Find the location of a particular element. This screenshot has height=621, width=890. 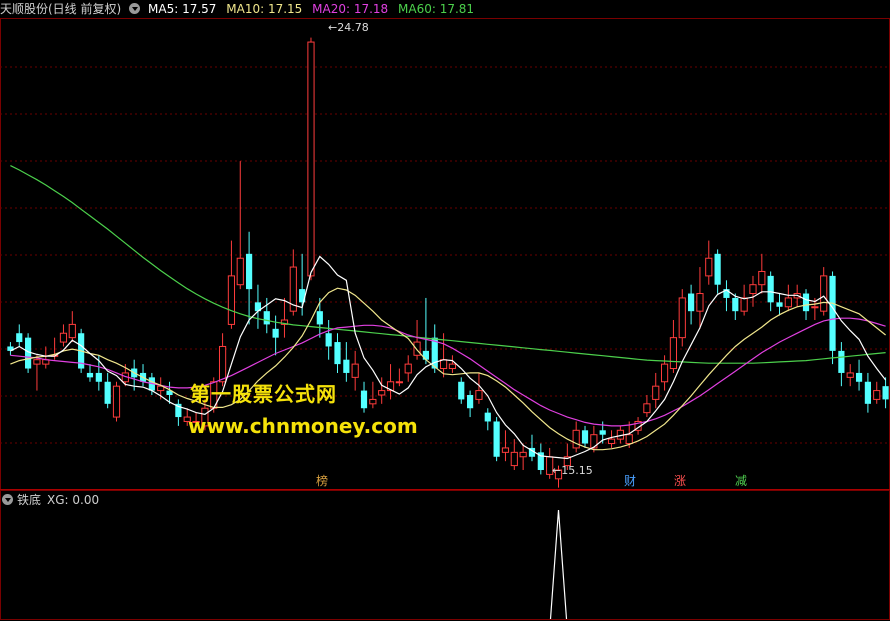

watermark-url: www.chnmoney.com is located at coordinates (303, 426).